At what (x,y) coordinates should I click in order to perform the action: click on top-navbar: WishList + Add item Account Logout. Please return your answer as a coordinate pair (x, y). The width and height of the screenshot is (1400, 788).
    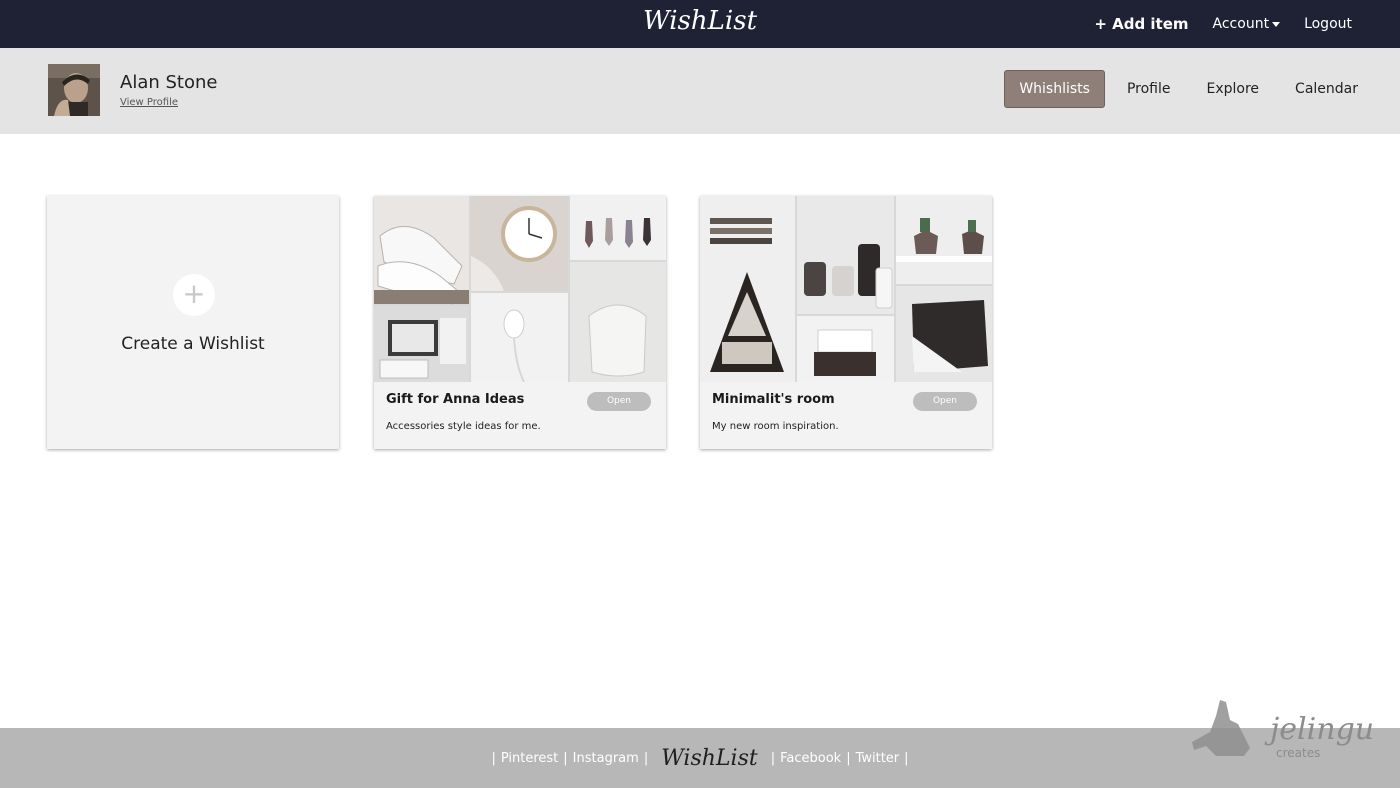
    Looking at the image, I should click on (700, 24).